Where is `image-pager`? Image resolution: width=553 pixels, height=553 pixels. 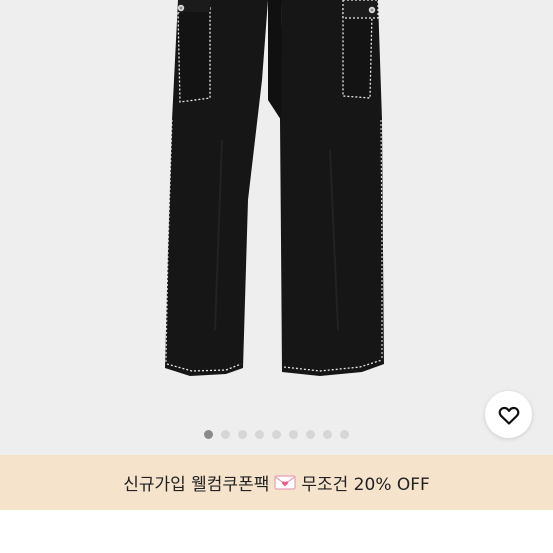
image-pager is located at coordinates (276, 434).